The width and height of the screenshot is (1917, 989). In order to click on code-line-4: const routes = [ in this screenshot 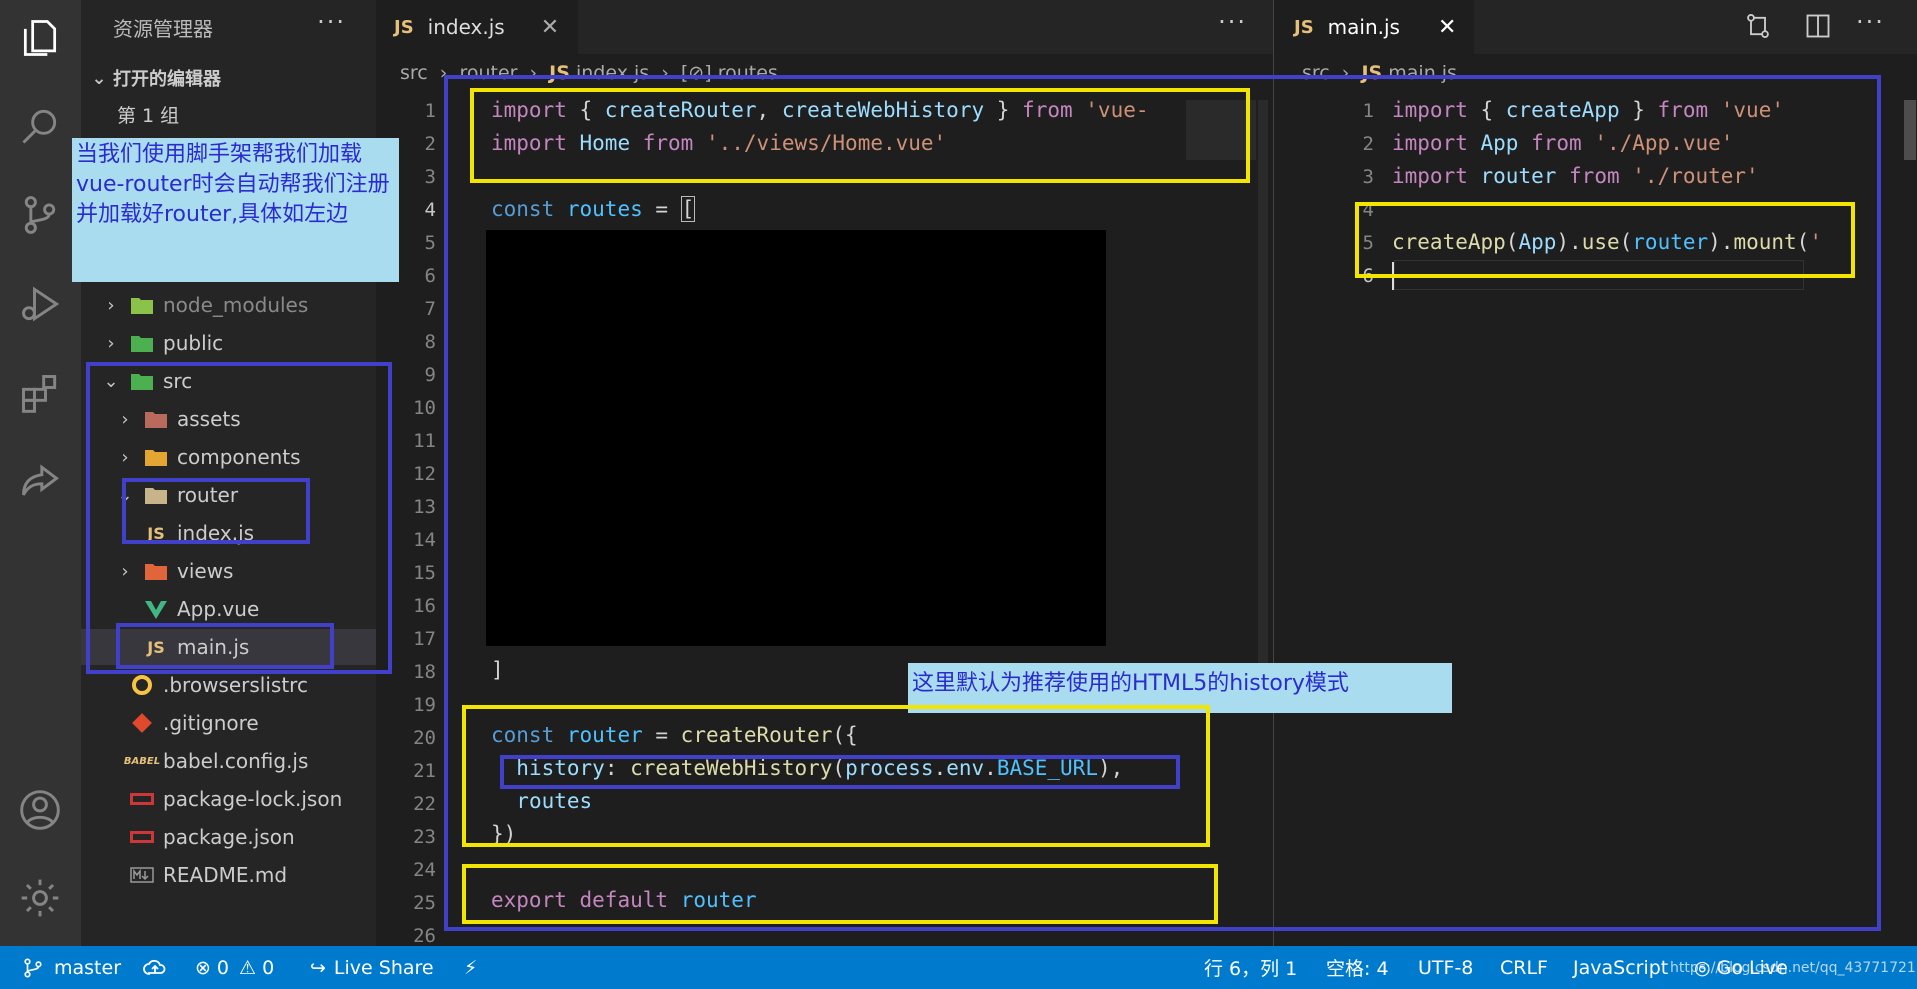, I will do `click(593, 209)`.